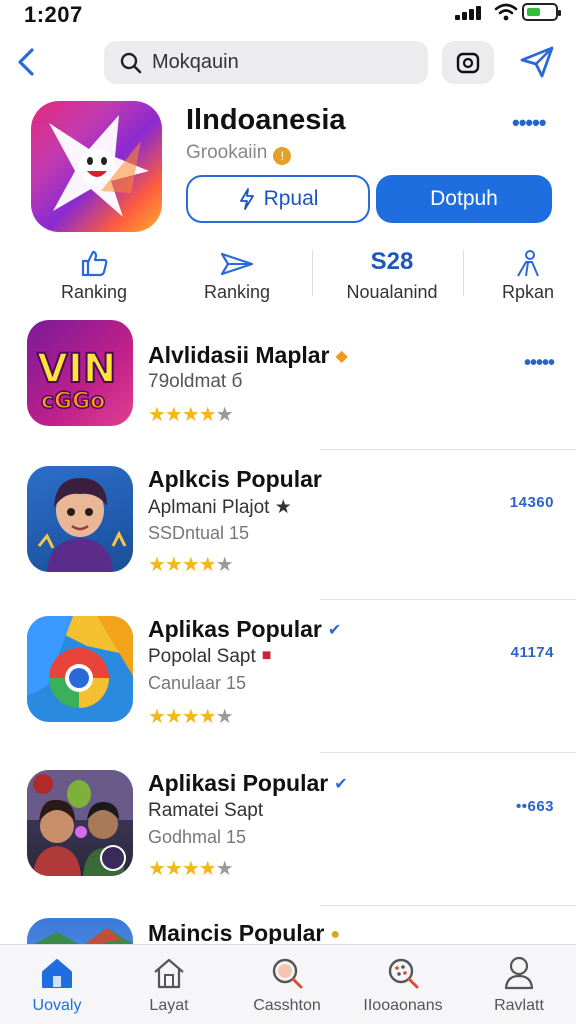 The width and height of the screenshot is (576, 1024). I want to click on list-item-title: Aplkcis Popular, so click(235, 479).